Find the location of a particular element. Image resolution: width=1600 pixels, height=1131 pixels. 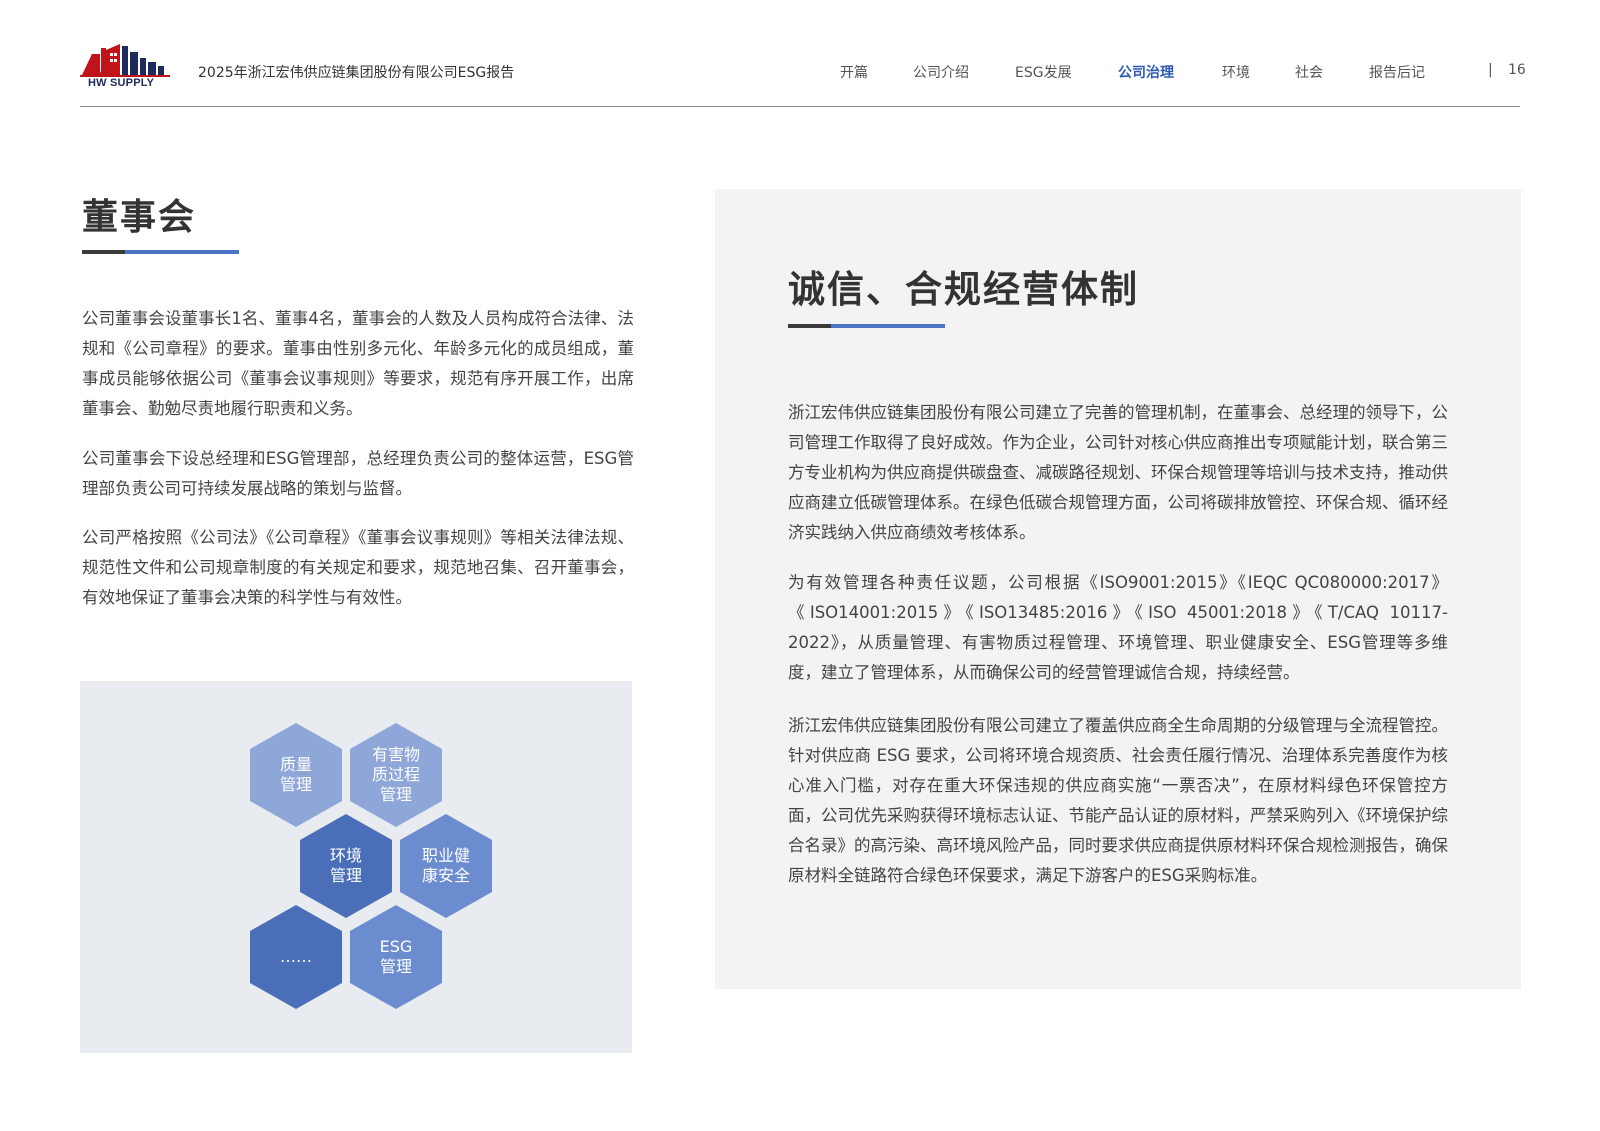

compliance-title-underline is located at coordinates (866, 326).